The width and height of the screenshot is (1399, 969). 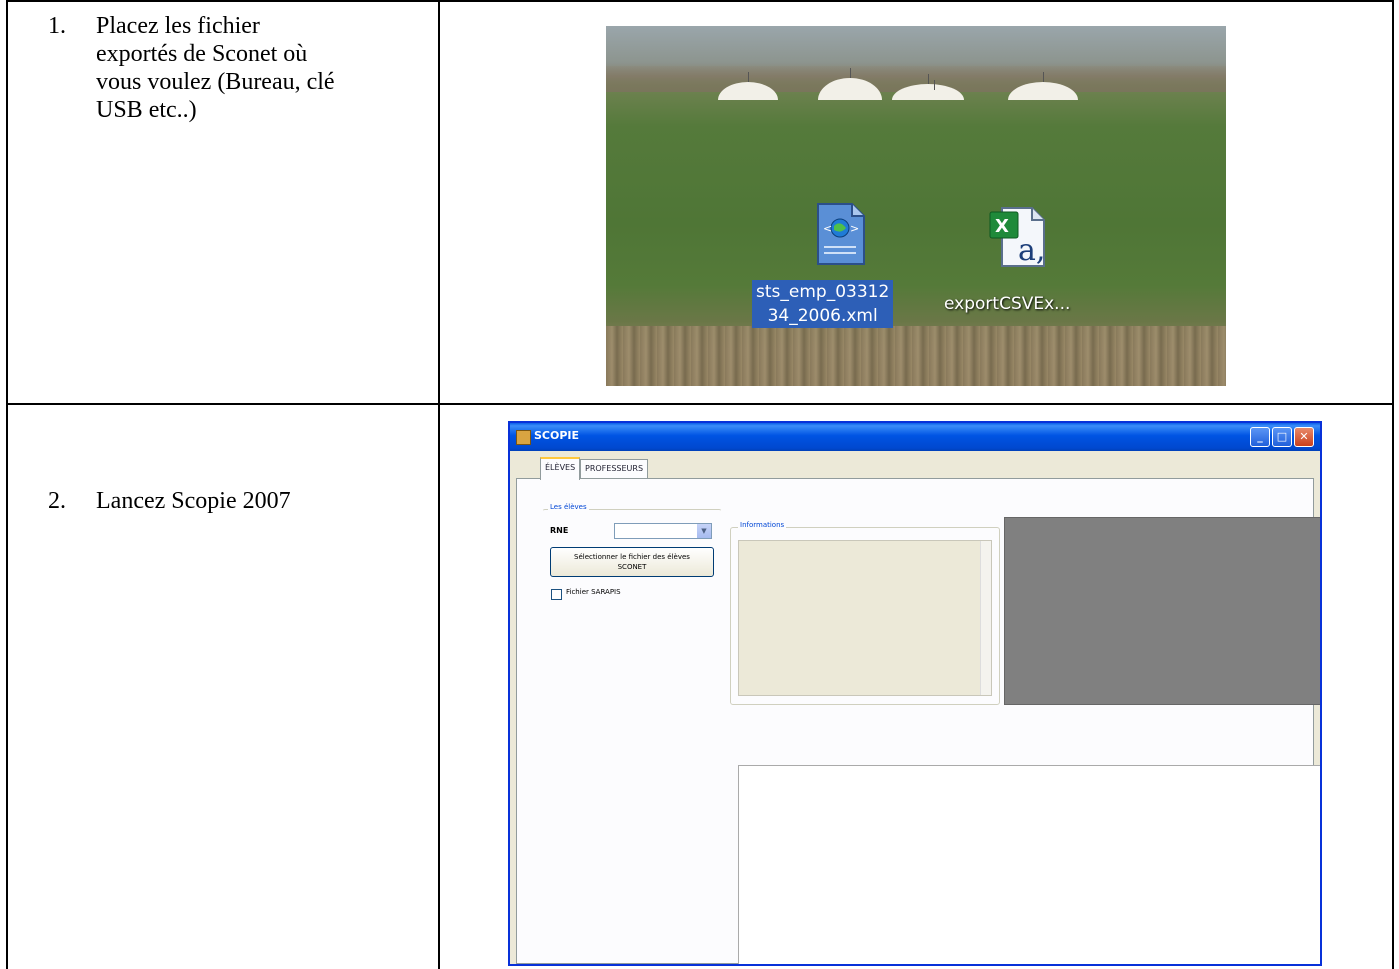 What do you see at coordinates (1162, 611) in the screenshot?
I see `preview-panel` at bounding box center [1162, 611].